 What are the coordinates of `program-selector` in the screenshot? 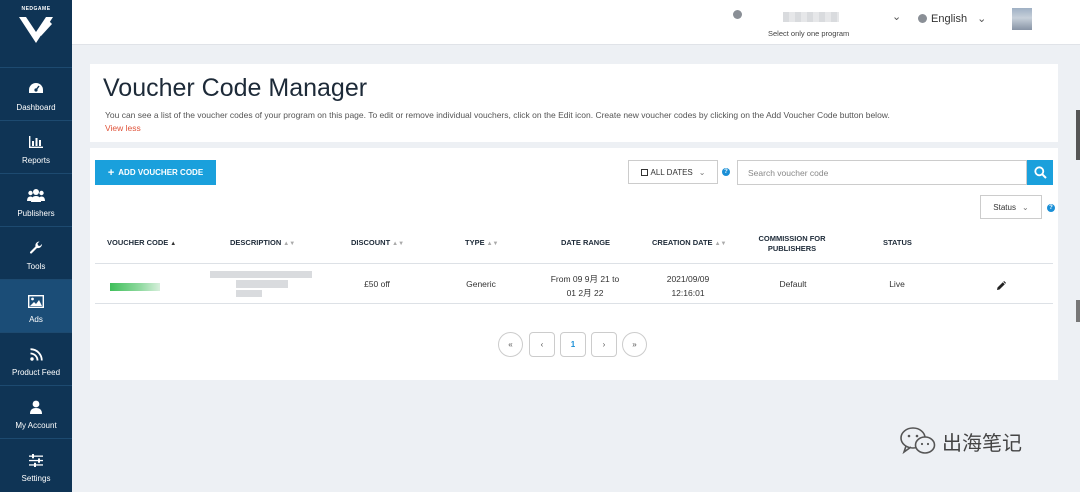 It's located at (811, 17).